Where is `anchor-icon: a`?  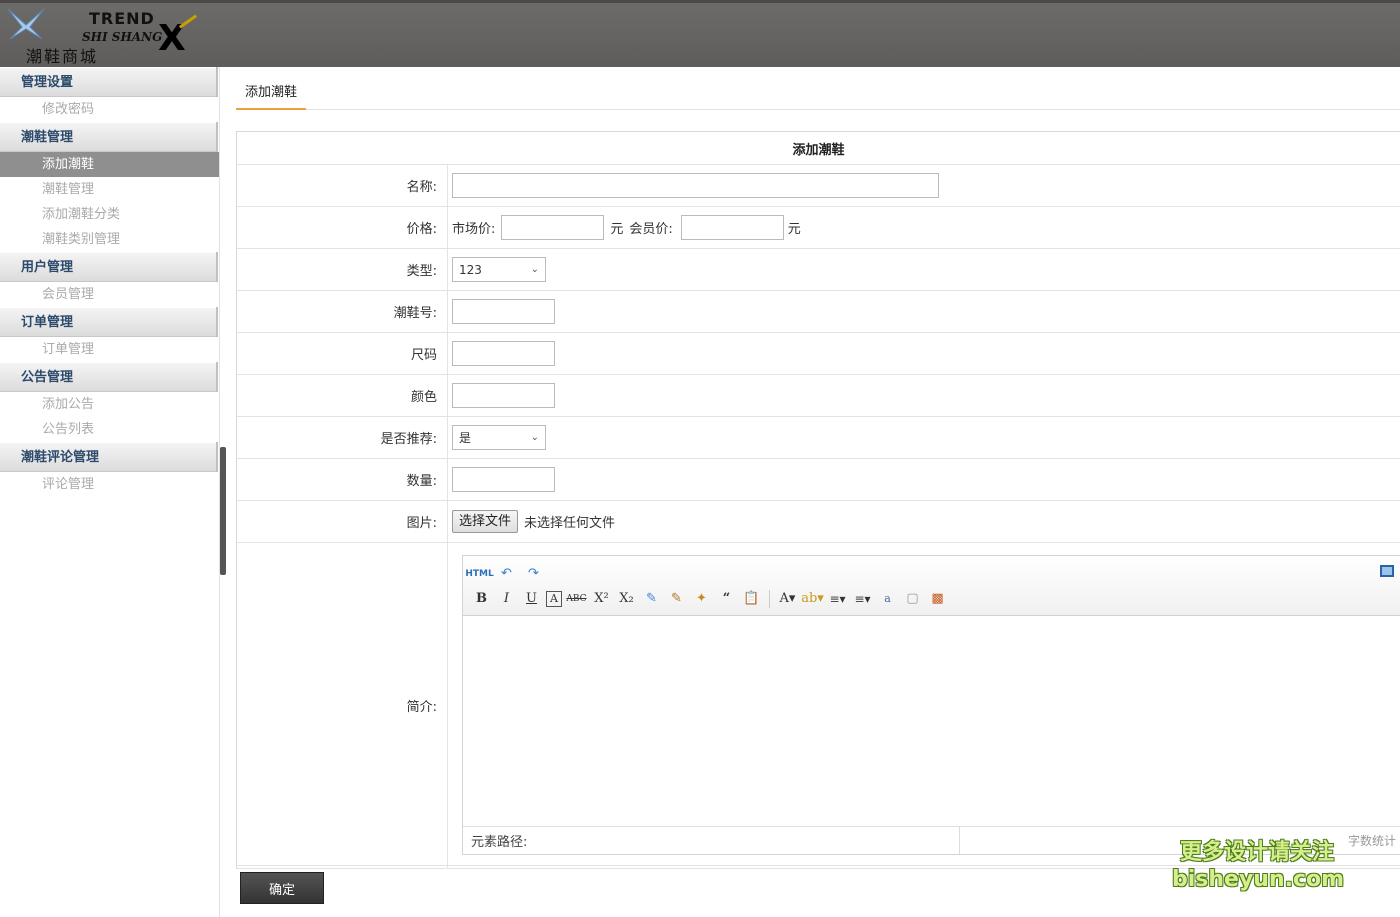
anchor-icon: a is located at coordinates (887, 598).